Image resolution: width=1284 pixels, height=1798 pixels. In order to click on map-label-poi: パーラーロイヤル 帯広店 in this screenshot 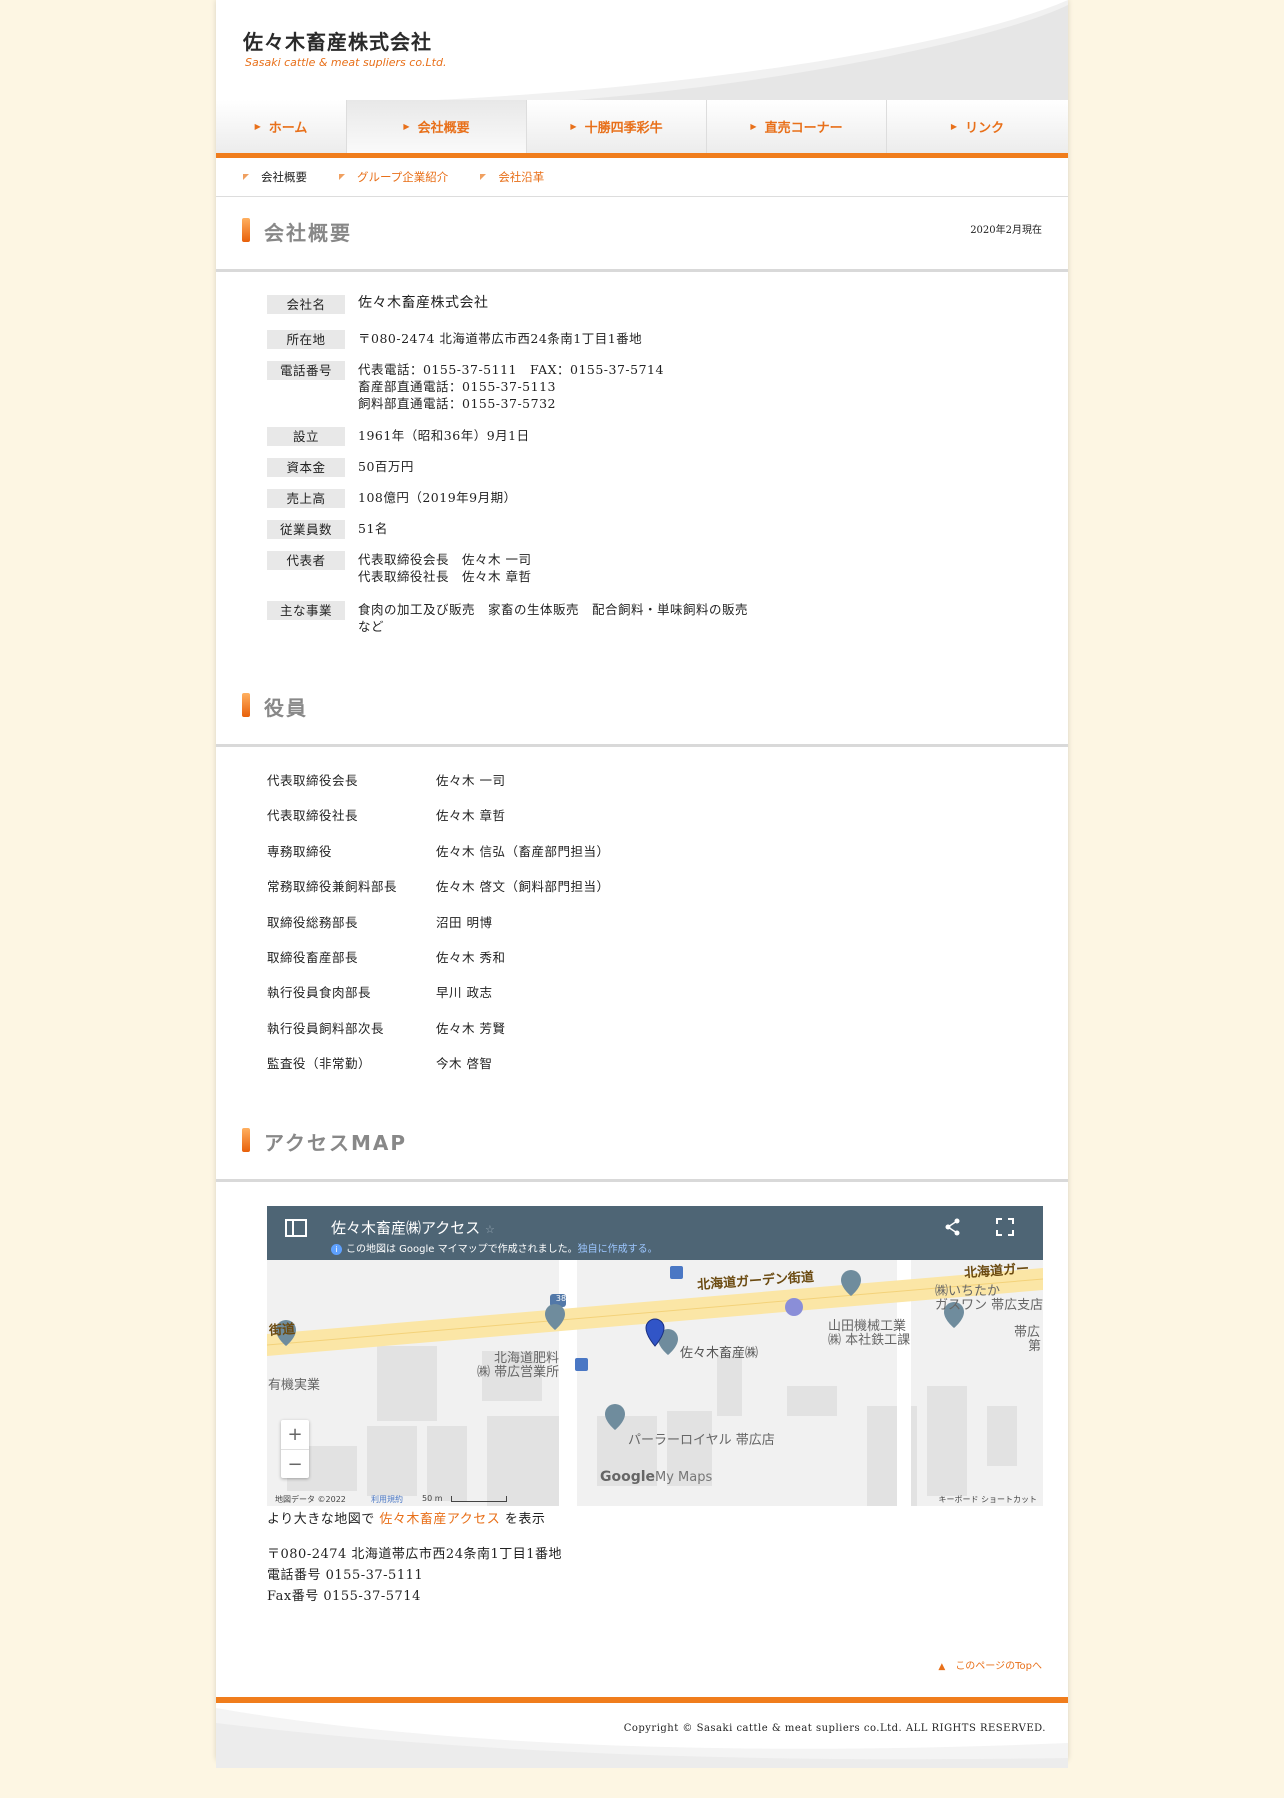, I will do `click(701, 1438)`.